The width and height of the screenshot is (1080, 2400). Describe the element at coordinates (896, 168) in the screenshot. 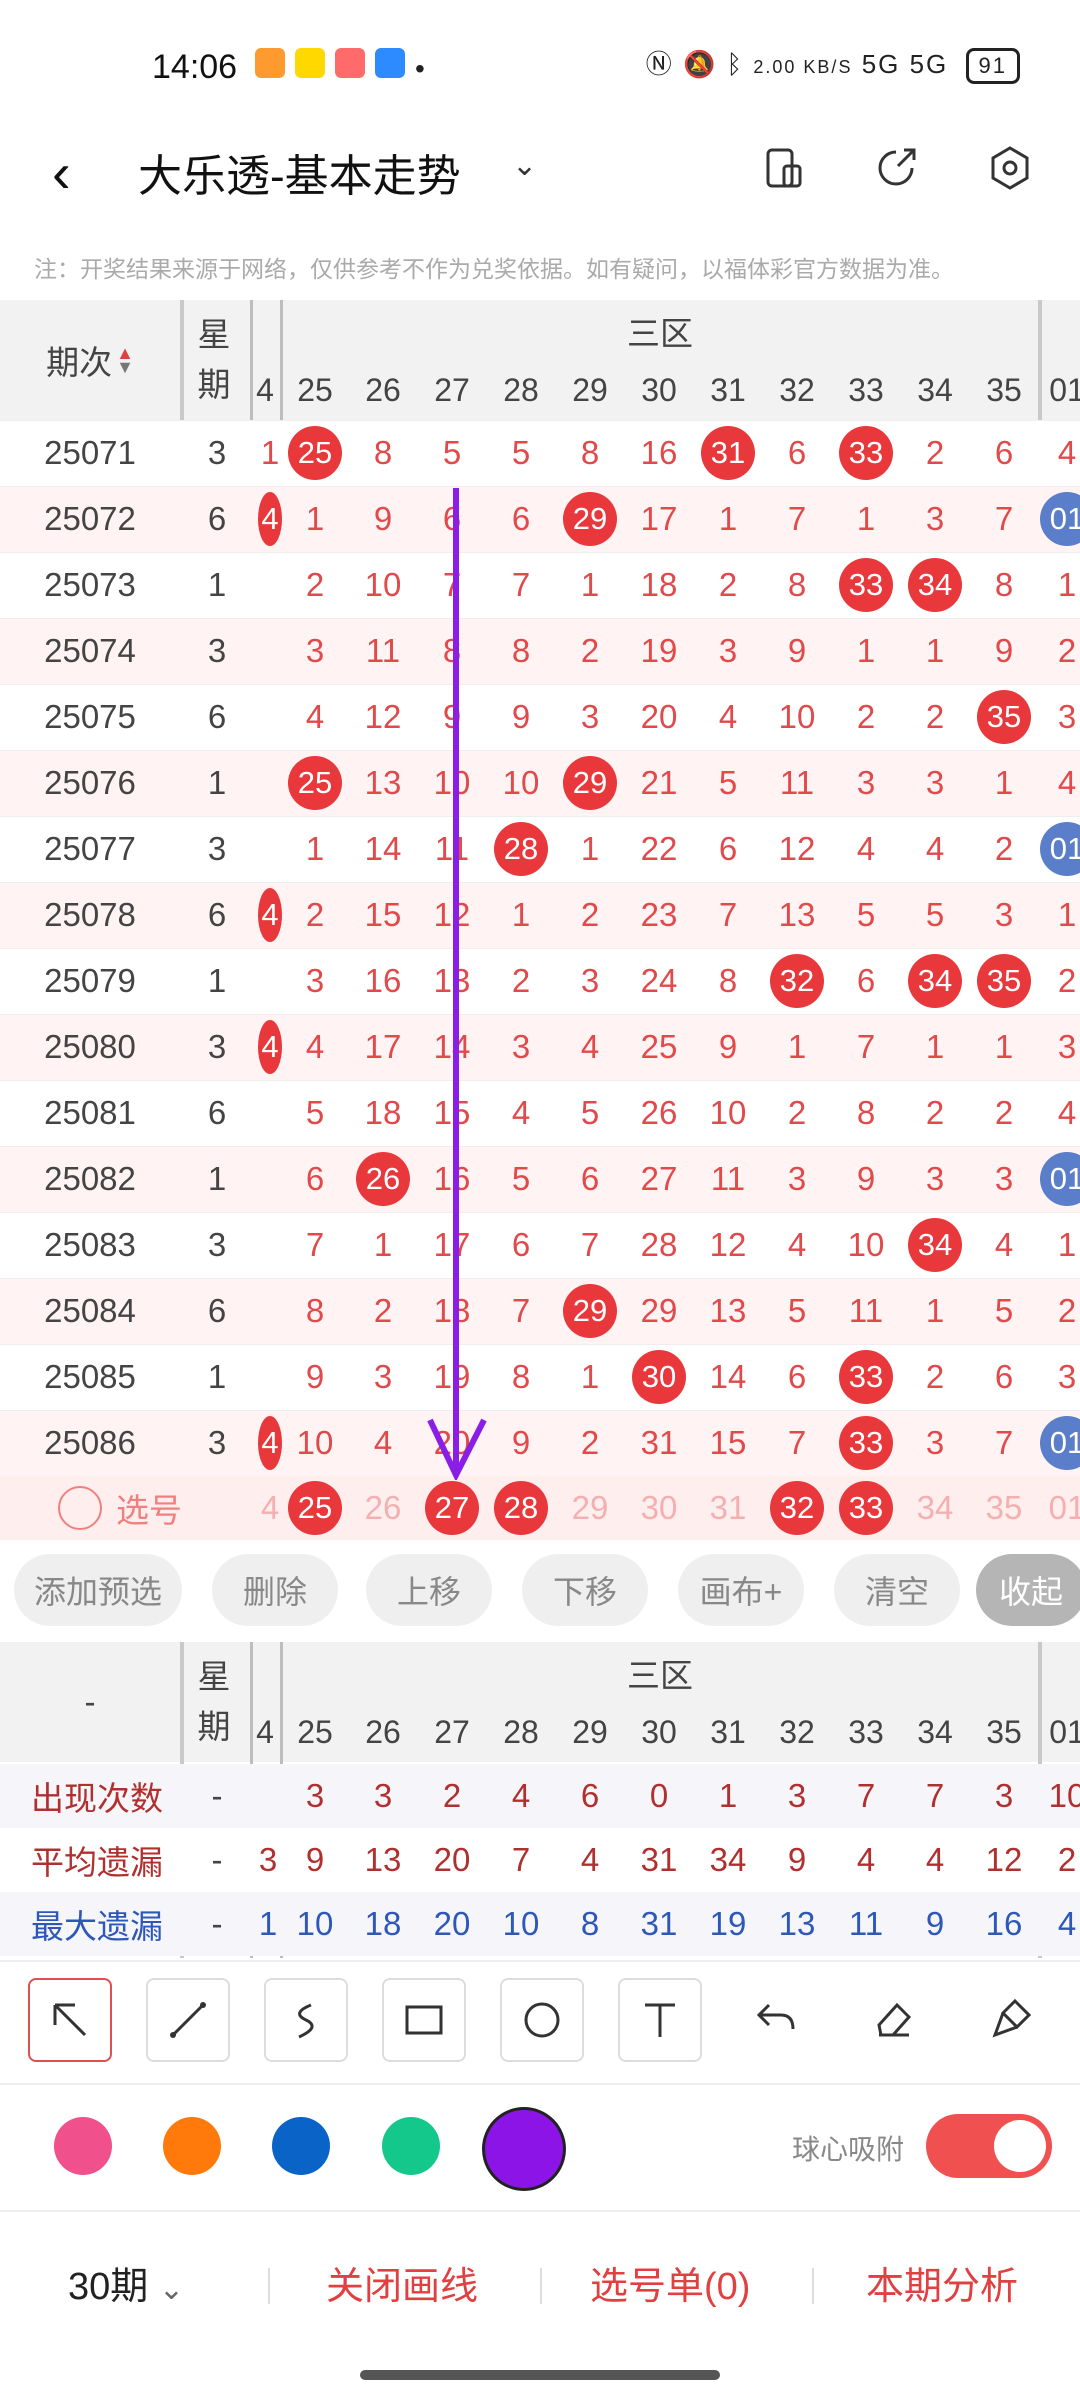

I see `share-icon` at that location.